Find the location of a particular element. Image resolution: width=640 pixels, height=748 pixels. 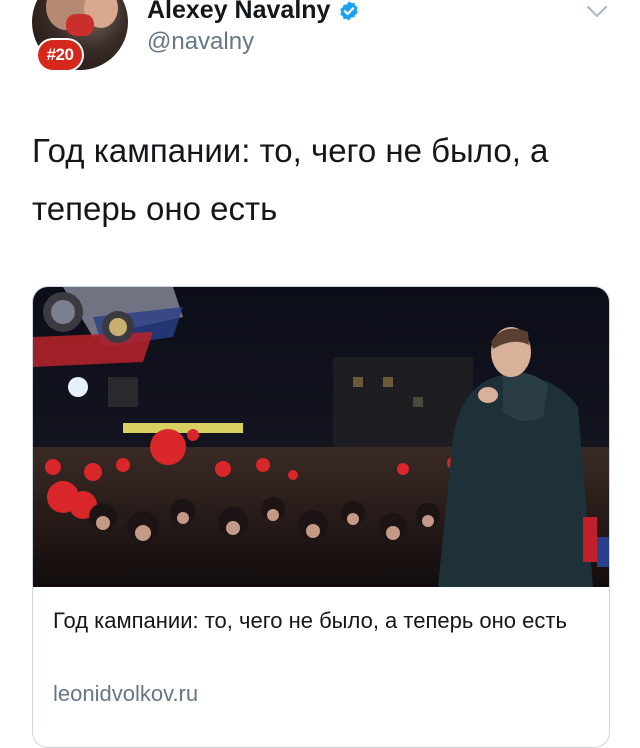

verified-badge-icon is located at coordinates (349, 10).